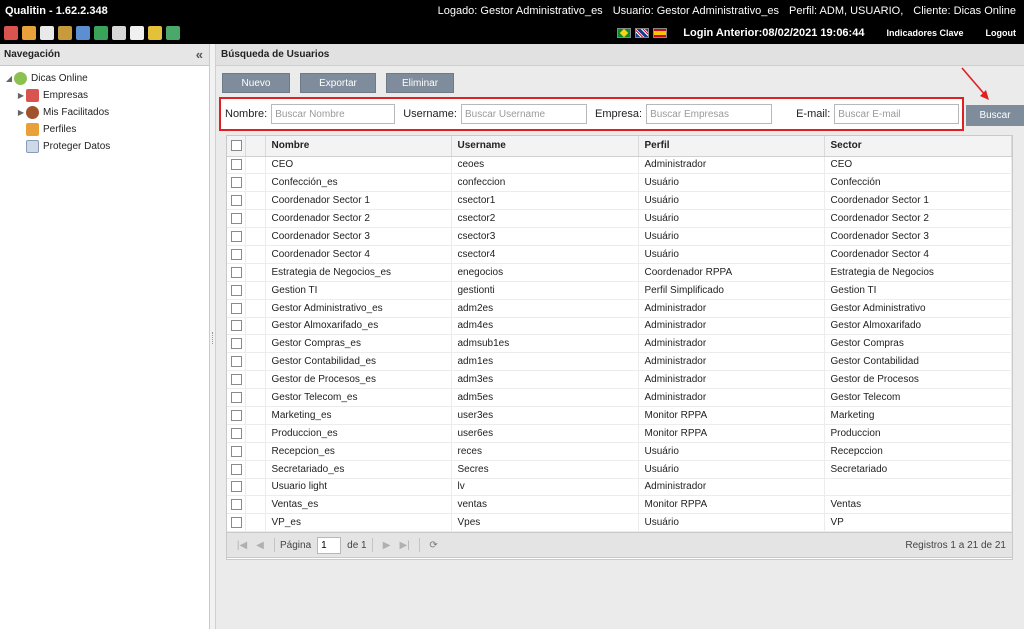  Describe the element at coordinates (1001, 33) in the screenshot. I see `logout-link: Logout` at that location.